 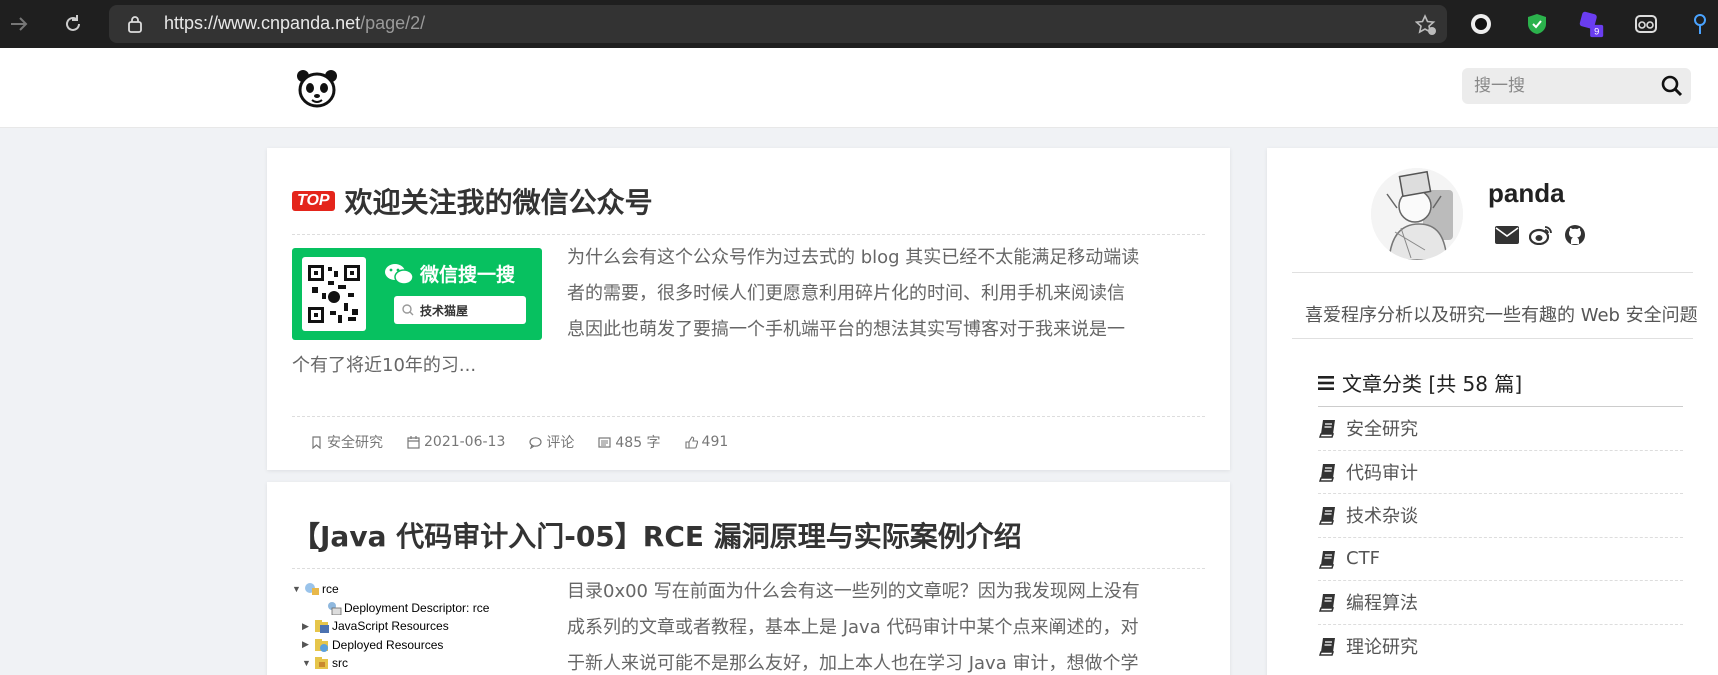 What do you see at coordinates (1700, 24) in the screenshot?
I see `extension-pin-icon` at bounding box center [1700, 24].